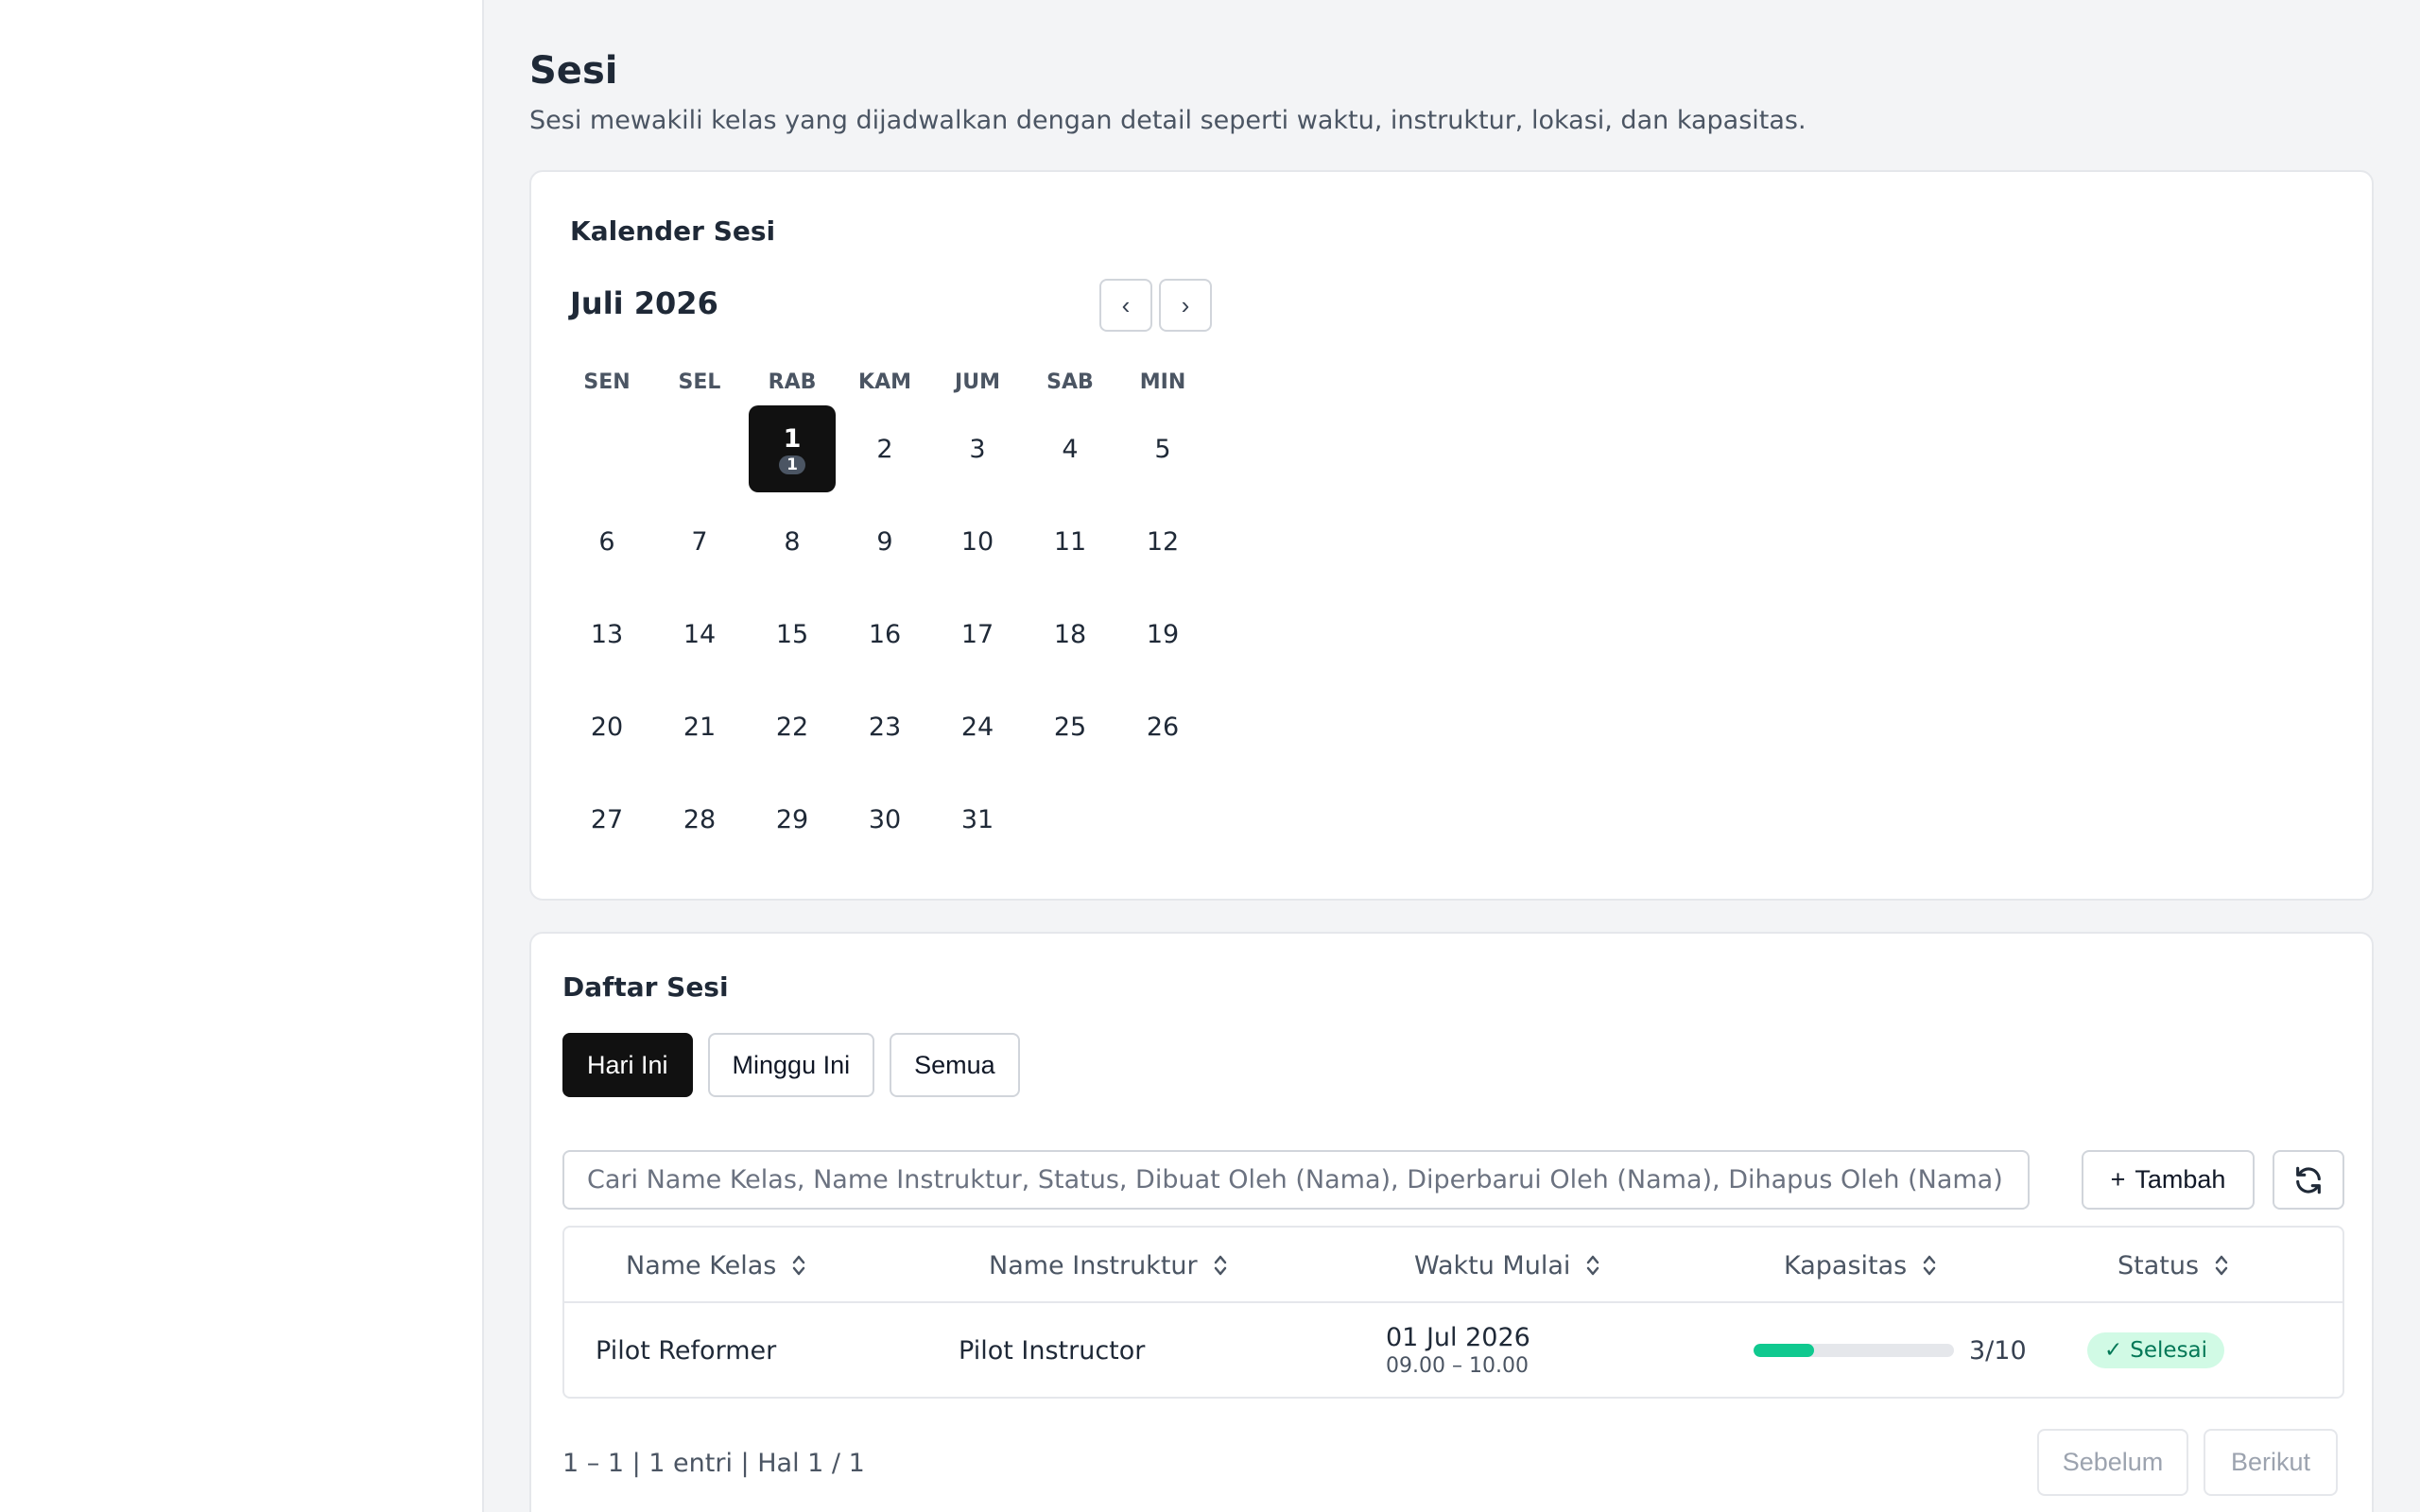  I want to click on day-number: 18, so click(1070, 634).